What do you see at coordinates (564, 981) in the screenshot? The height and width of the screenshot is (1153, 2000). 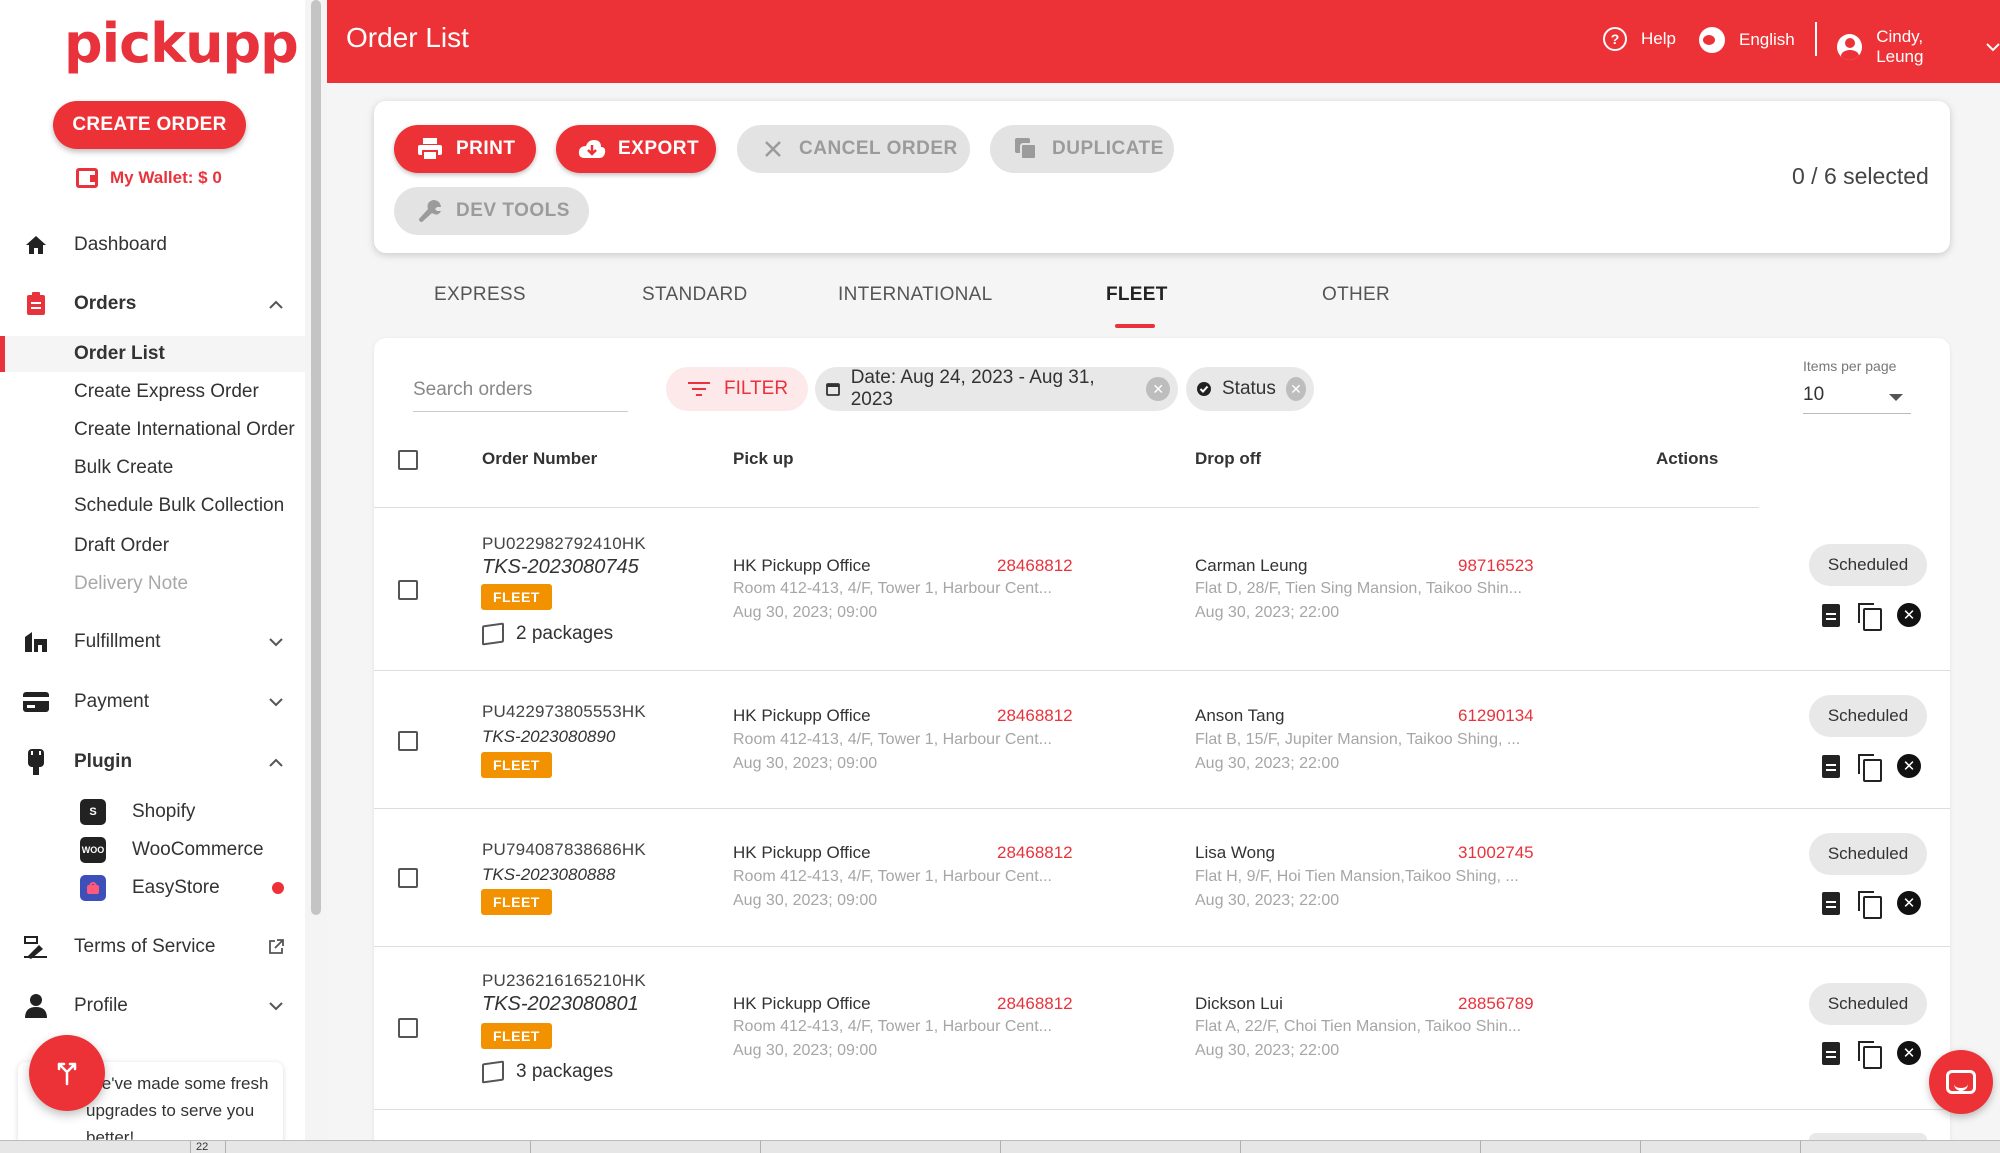 I see `order-number: PU236216165210HK` at bounding box center [564, 981].